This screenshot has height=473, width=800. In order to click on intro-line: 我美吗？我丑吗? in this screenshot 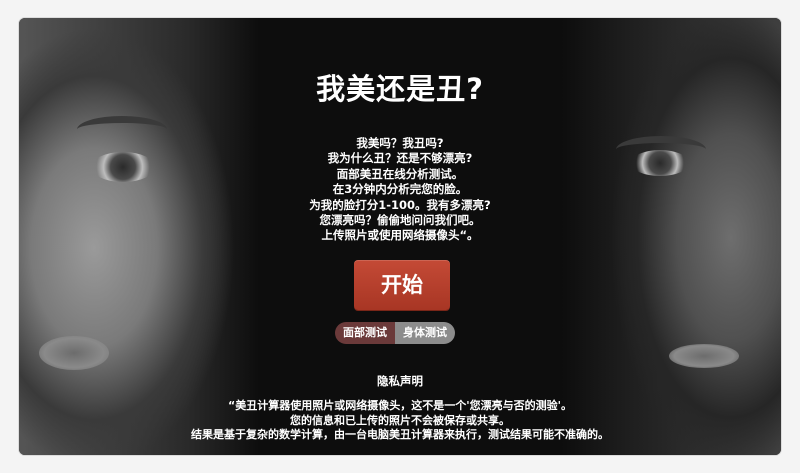, I will do `click(400, 143)`.